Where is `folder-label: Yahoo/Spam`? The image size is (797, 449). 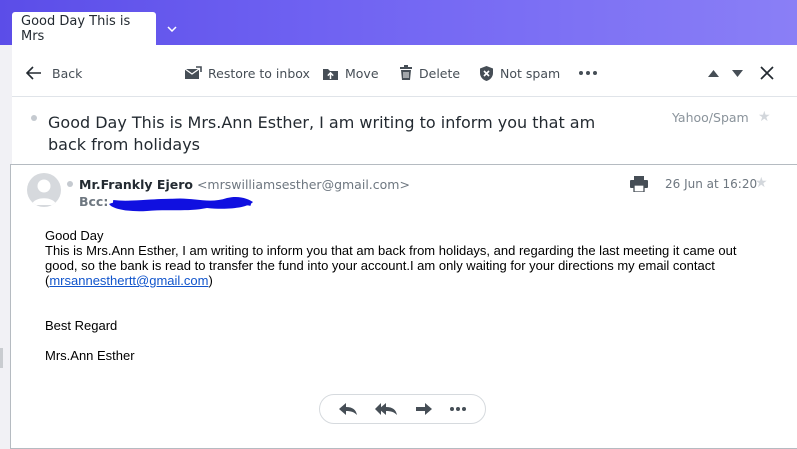
folder-label: Yahoo/Spam is located at coordinates (710, 117).